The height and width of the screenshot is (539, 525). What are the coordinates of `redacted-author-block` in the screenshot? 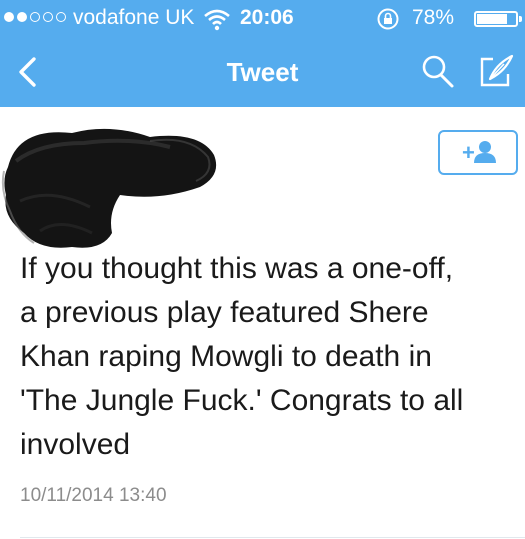 It's located at (112, 186).